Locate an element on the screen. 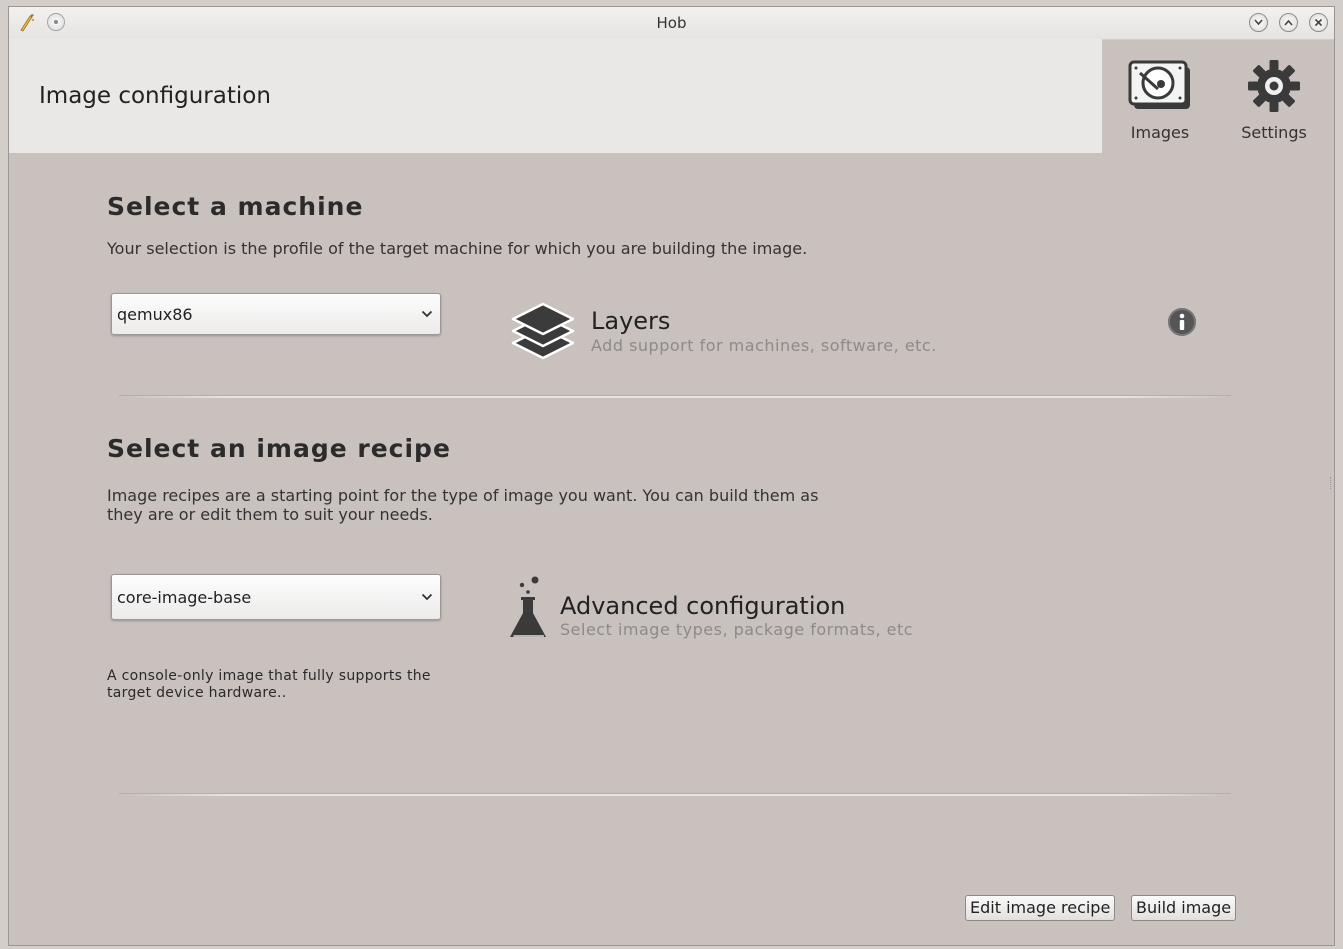  title-bar: Hob is located at coordinates (671, 23).